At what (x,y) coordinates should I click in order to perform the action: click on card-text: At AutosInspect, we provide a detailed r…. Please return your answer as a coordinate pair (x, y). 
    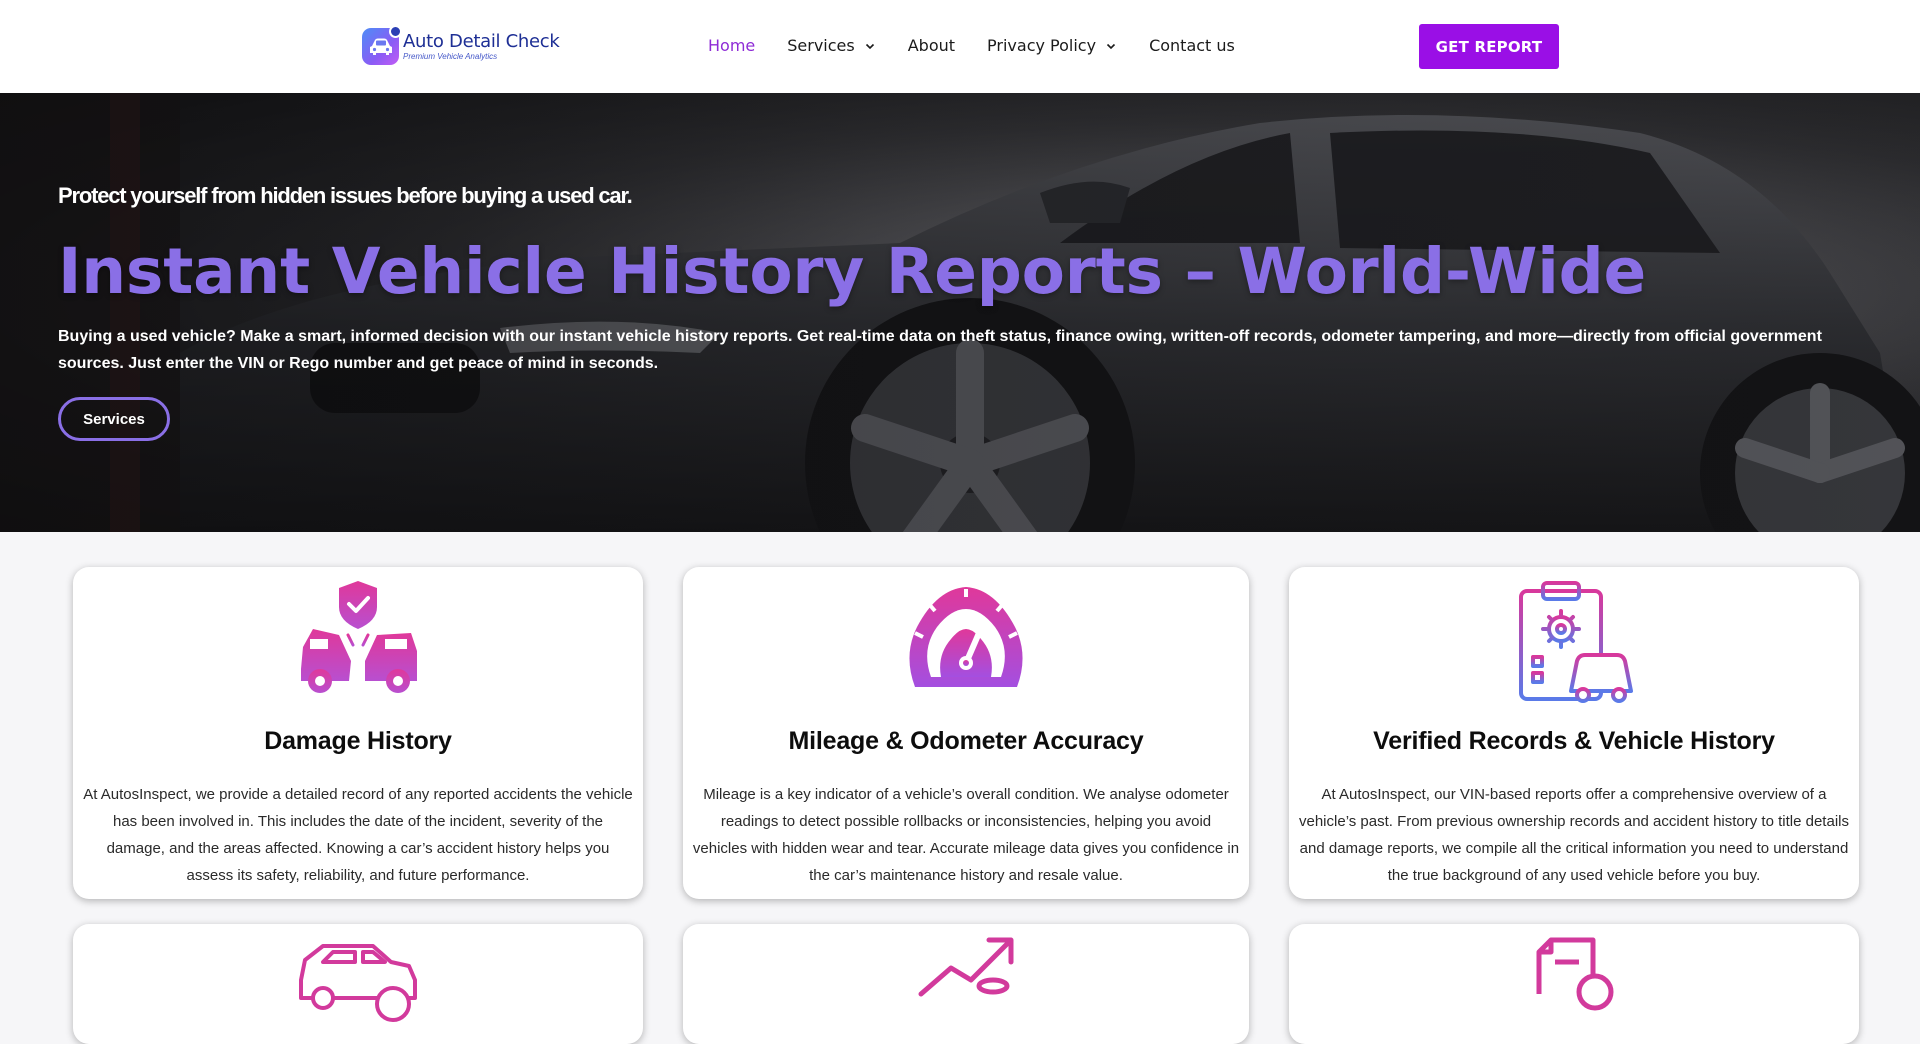
    Looking at the image, I should click on (358, 835).